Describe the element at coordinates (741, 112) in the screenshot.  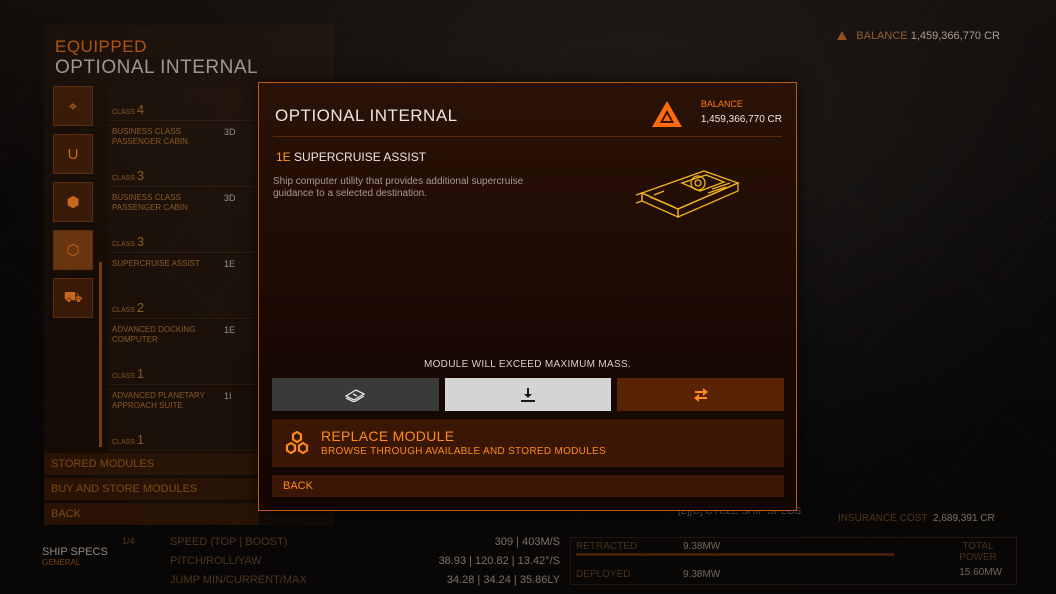
I see `dialog-balance: BALANCE 1,459,366,770 CR` at that location.